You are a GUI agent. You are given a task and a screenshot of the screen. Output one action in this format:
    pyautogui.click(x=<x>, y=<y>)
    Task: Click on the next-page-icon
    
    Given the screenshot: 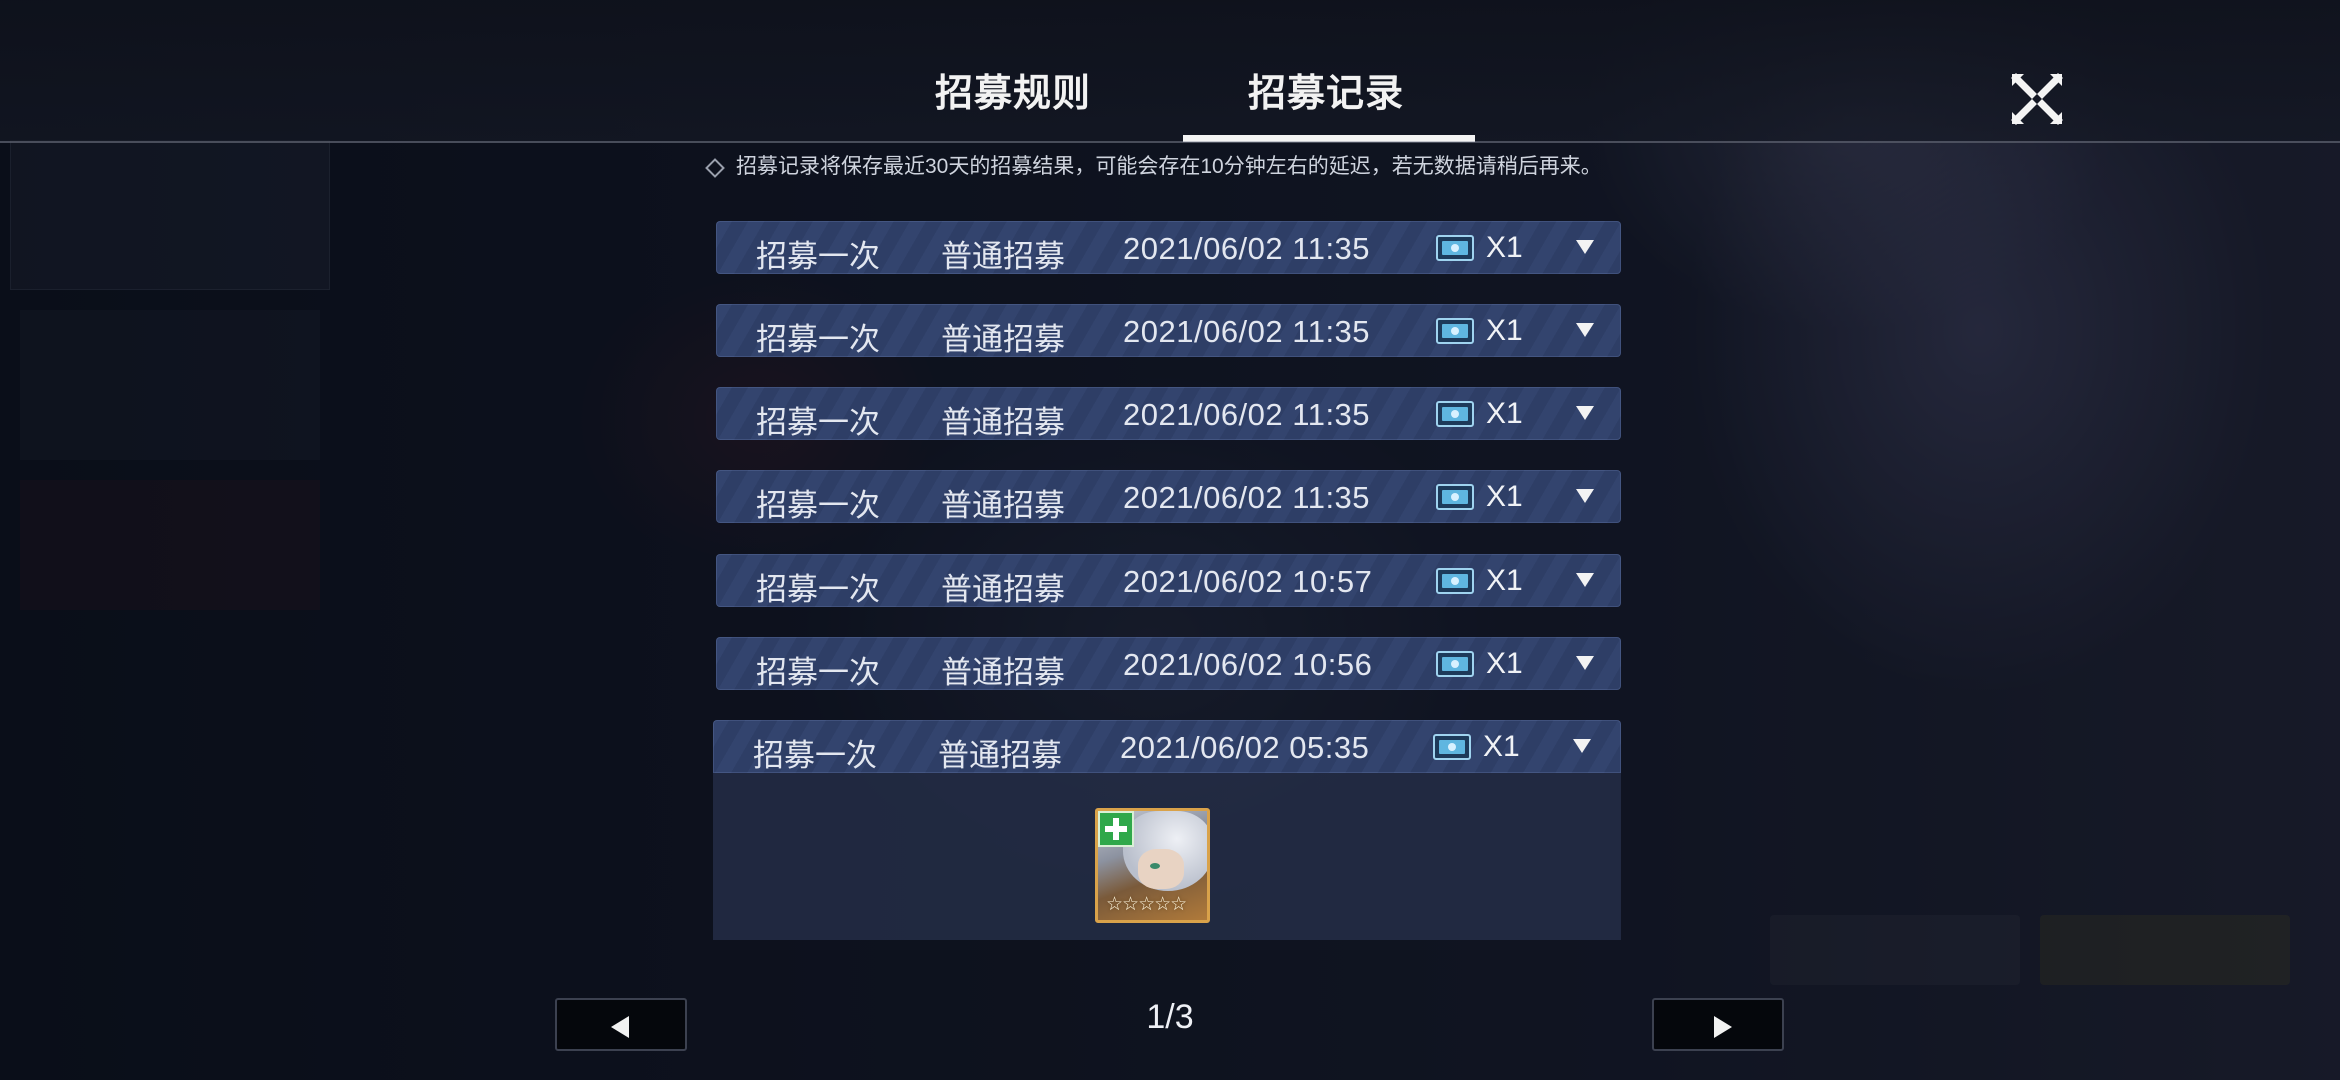 What is the action you would take?
    pyautogui.click(x=1723, y=1027)
    